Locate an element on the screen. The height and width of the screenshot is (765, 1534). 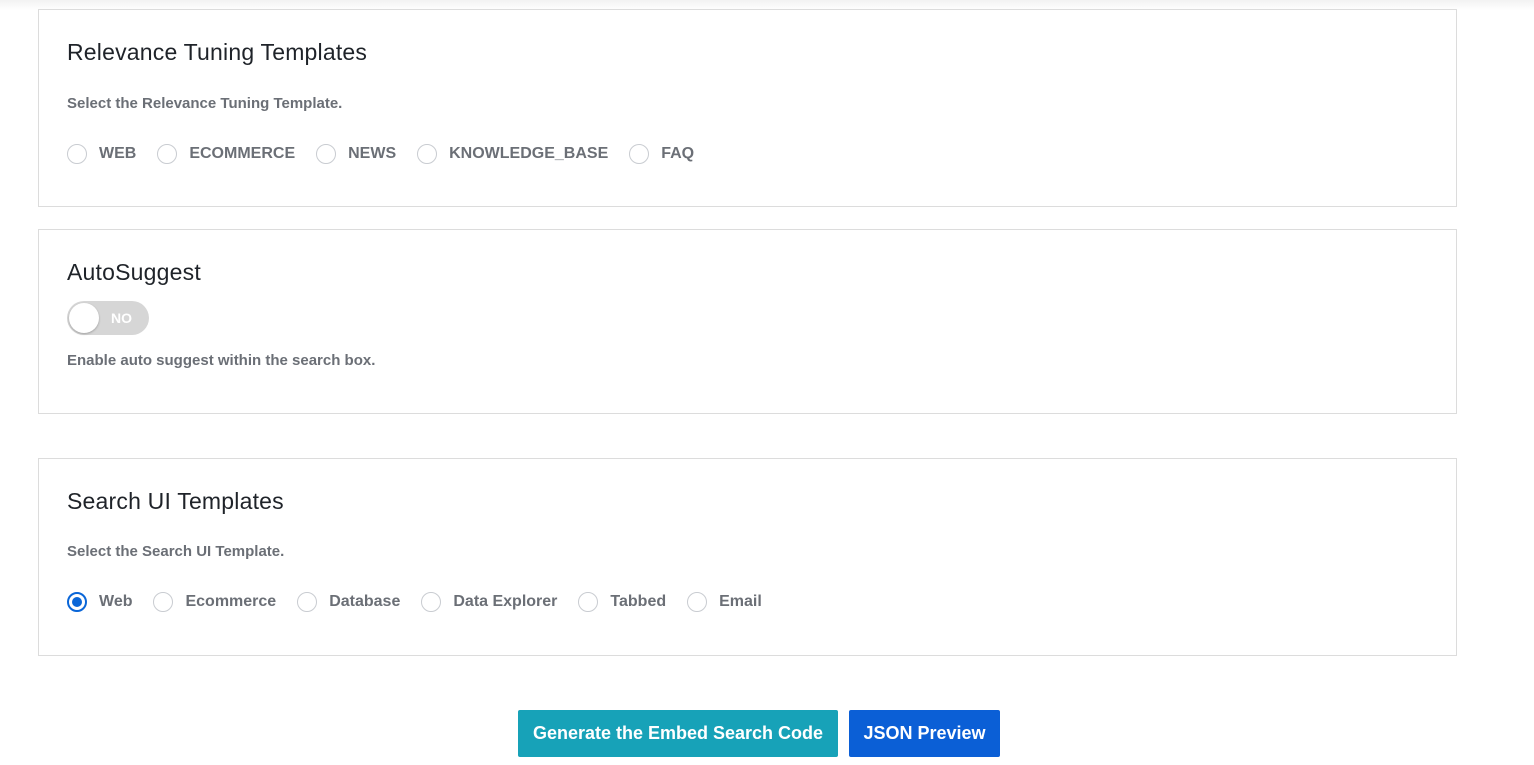
radio-label: KNOWLEDGE_BASE is located at coordinates (529, 153).